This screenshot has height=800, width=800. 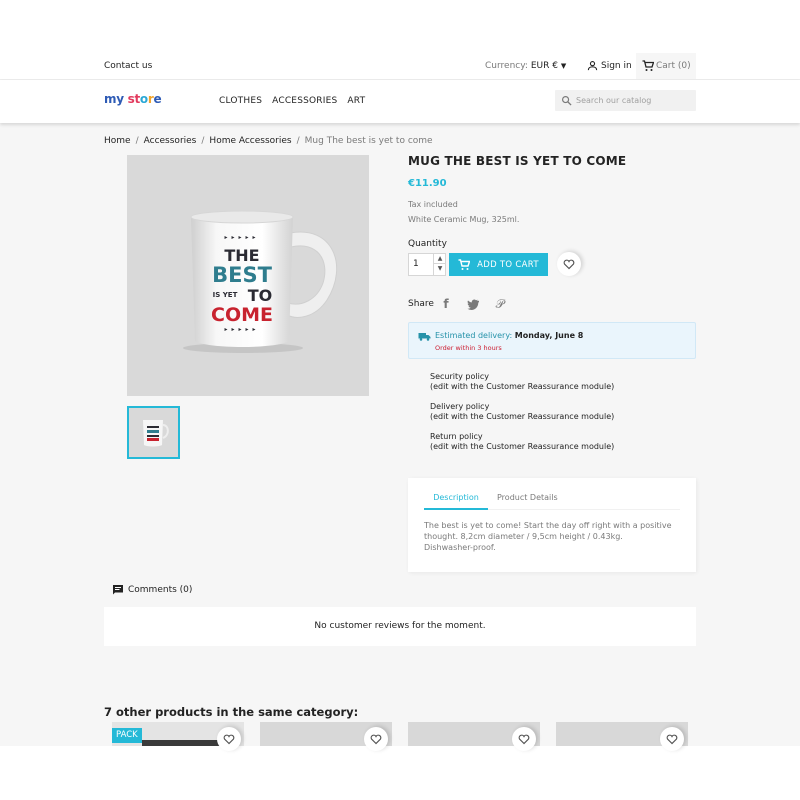 I want to click on comment-icon, so click(x=118, y=590).